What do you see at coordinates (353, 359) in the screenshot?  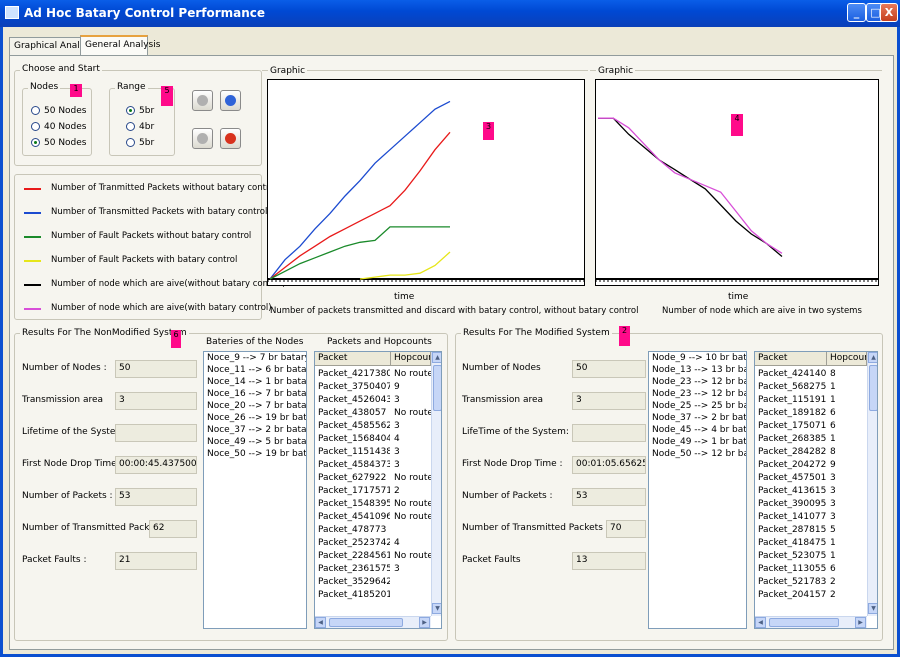 I see `nonmodified-header-packet: Packet` at bounding box center [353, 359].